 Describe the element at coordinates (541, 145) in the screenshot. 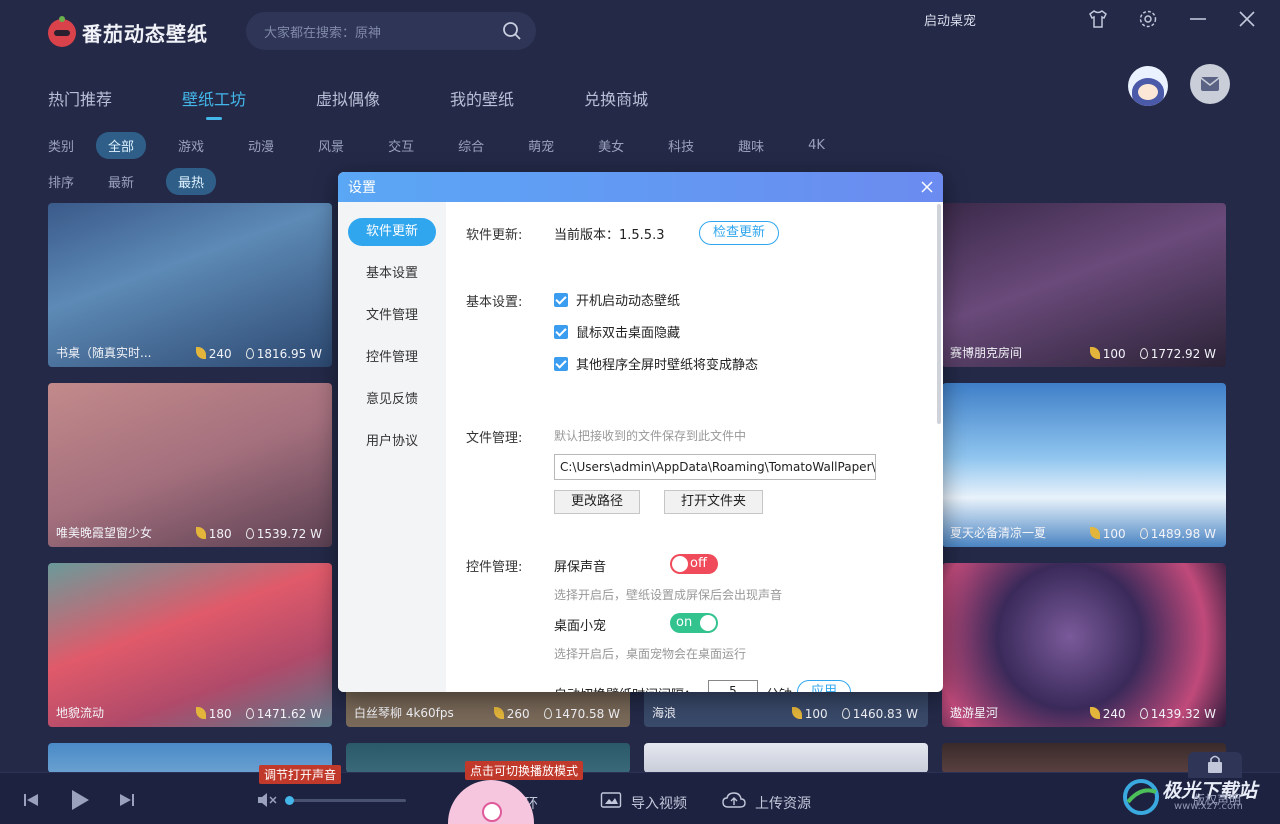

I see `chip-pet: 萌宠` at that location.